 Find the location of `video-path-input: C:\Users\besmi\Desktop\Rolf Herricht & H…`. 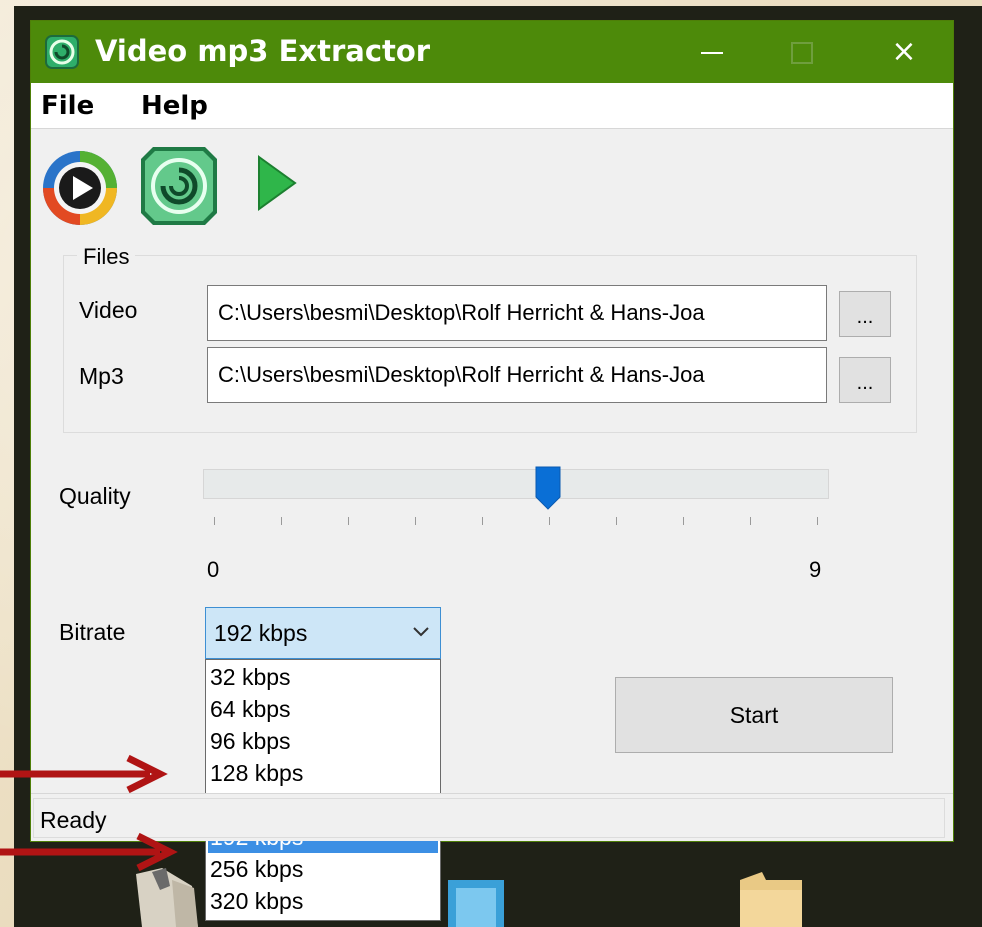

video-path-input: C:\Users\besmi\Desktop\Rolf Herricht & H… is located at coordinates (517, 313).